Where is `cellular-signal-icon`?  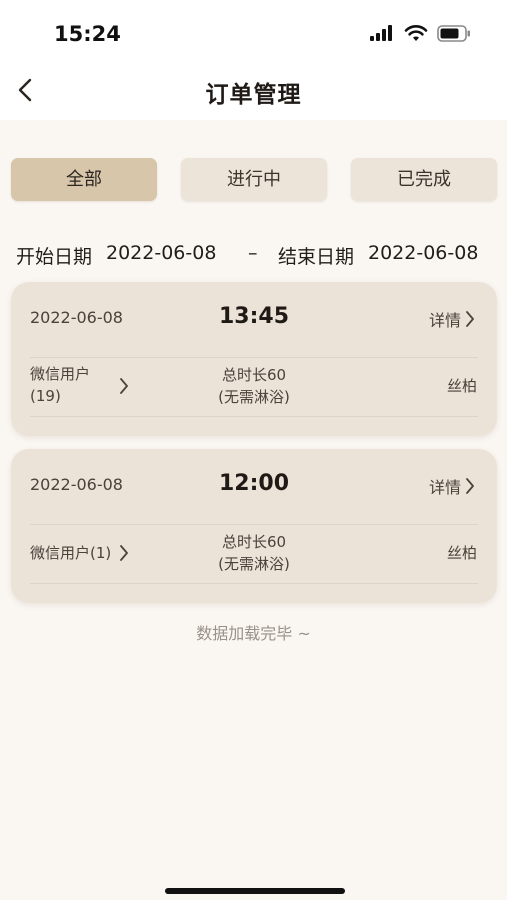
cellular-signal-icon is located at coordinates (383, 33).